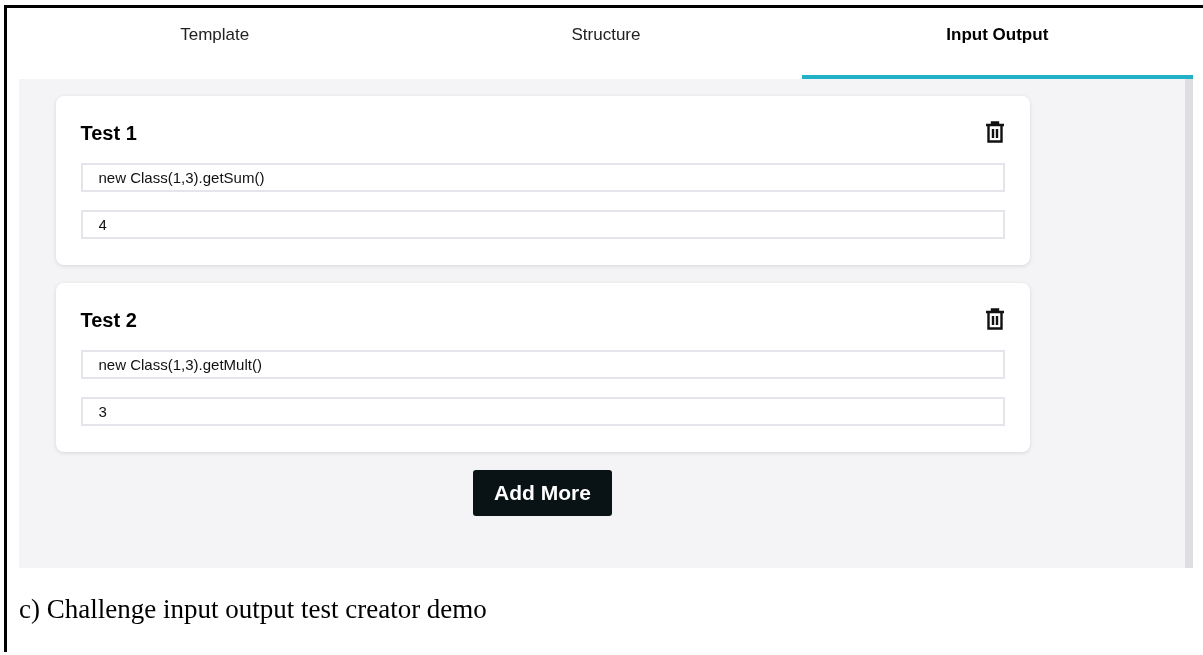 Image resolution: width=1203 pixels, height=655 pixels. I want to click on output-field: 4, so click(542, 224).